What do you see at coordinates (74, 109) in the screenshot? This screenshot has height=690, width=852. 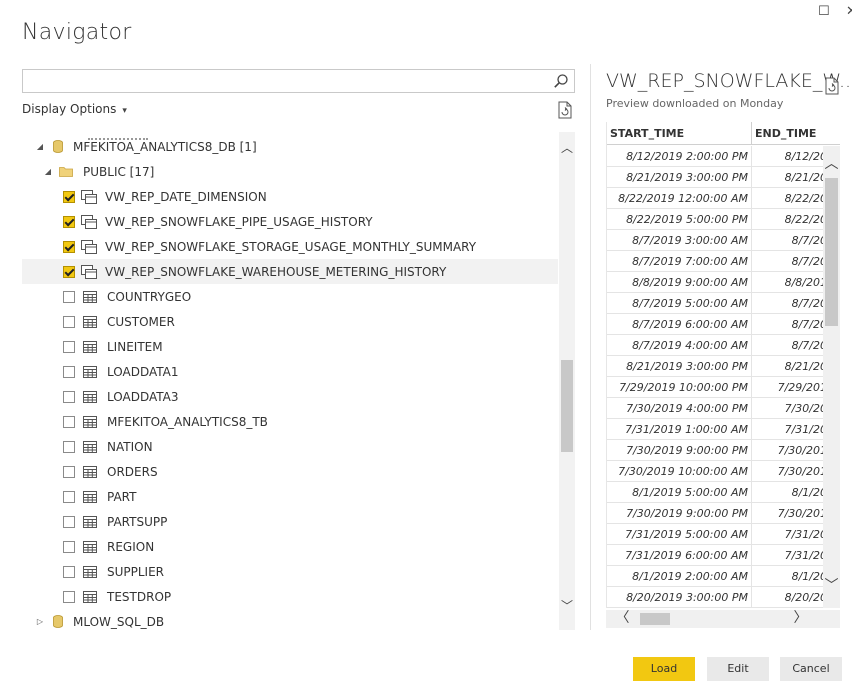 I see `display-options-dropdown: Display Options ▾` at bounding box center [74, 109].